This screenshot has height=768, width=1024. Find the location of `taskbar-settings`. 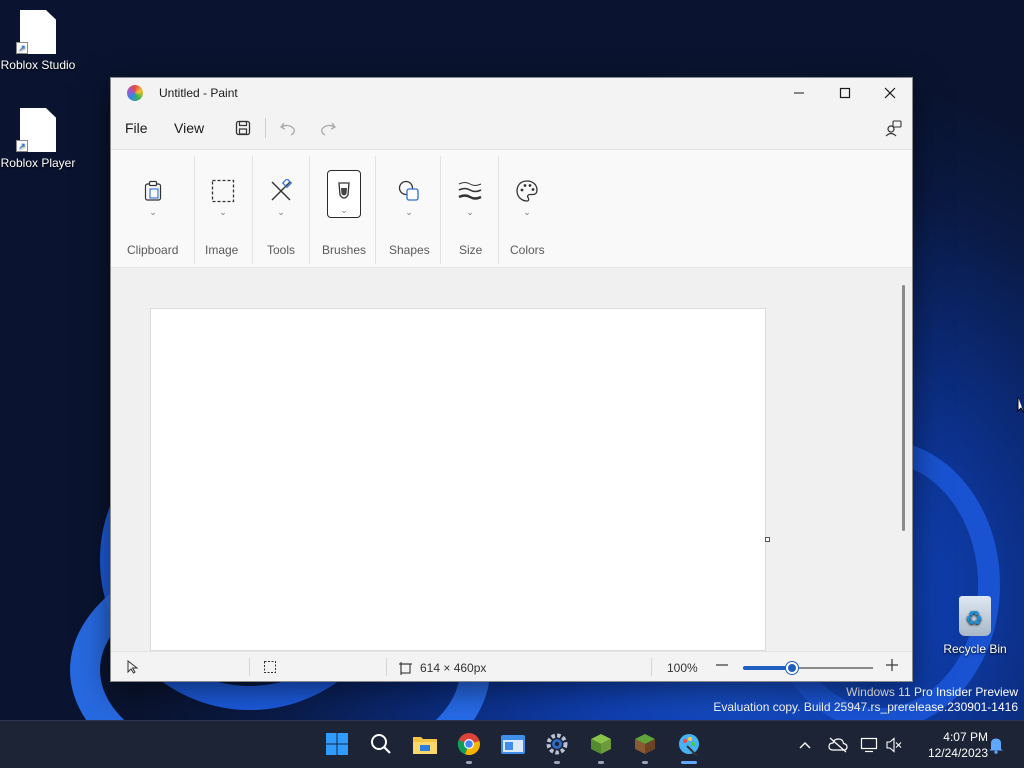

taskbar-settings is located at coordinates (557, 744).